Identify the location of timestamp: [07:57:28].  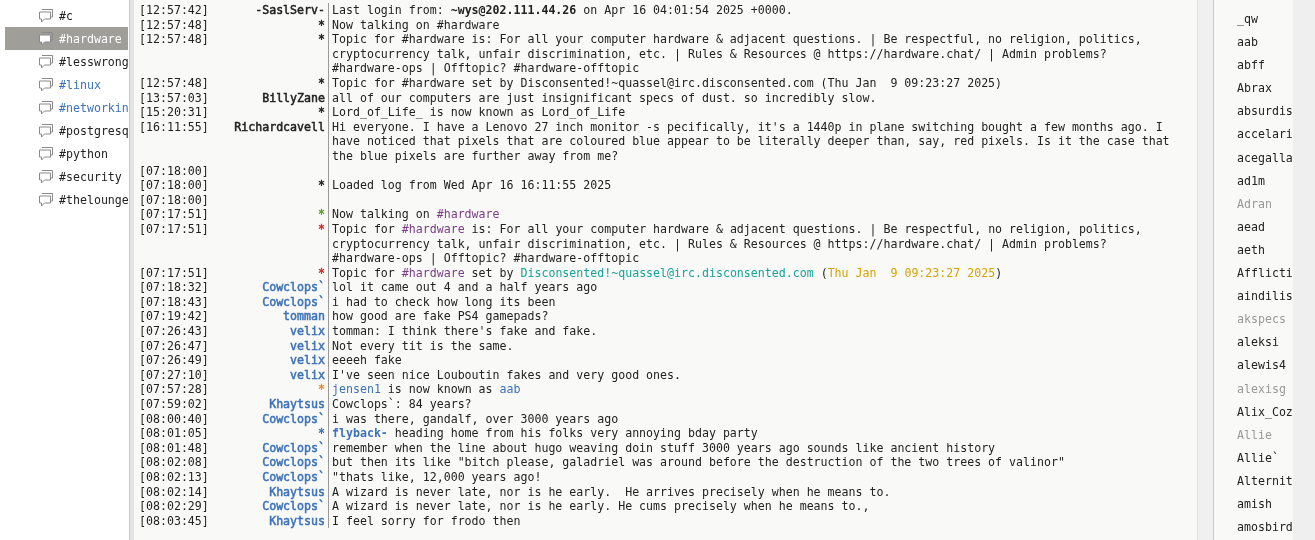
(174, 390).